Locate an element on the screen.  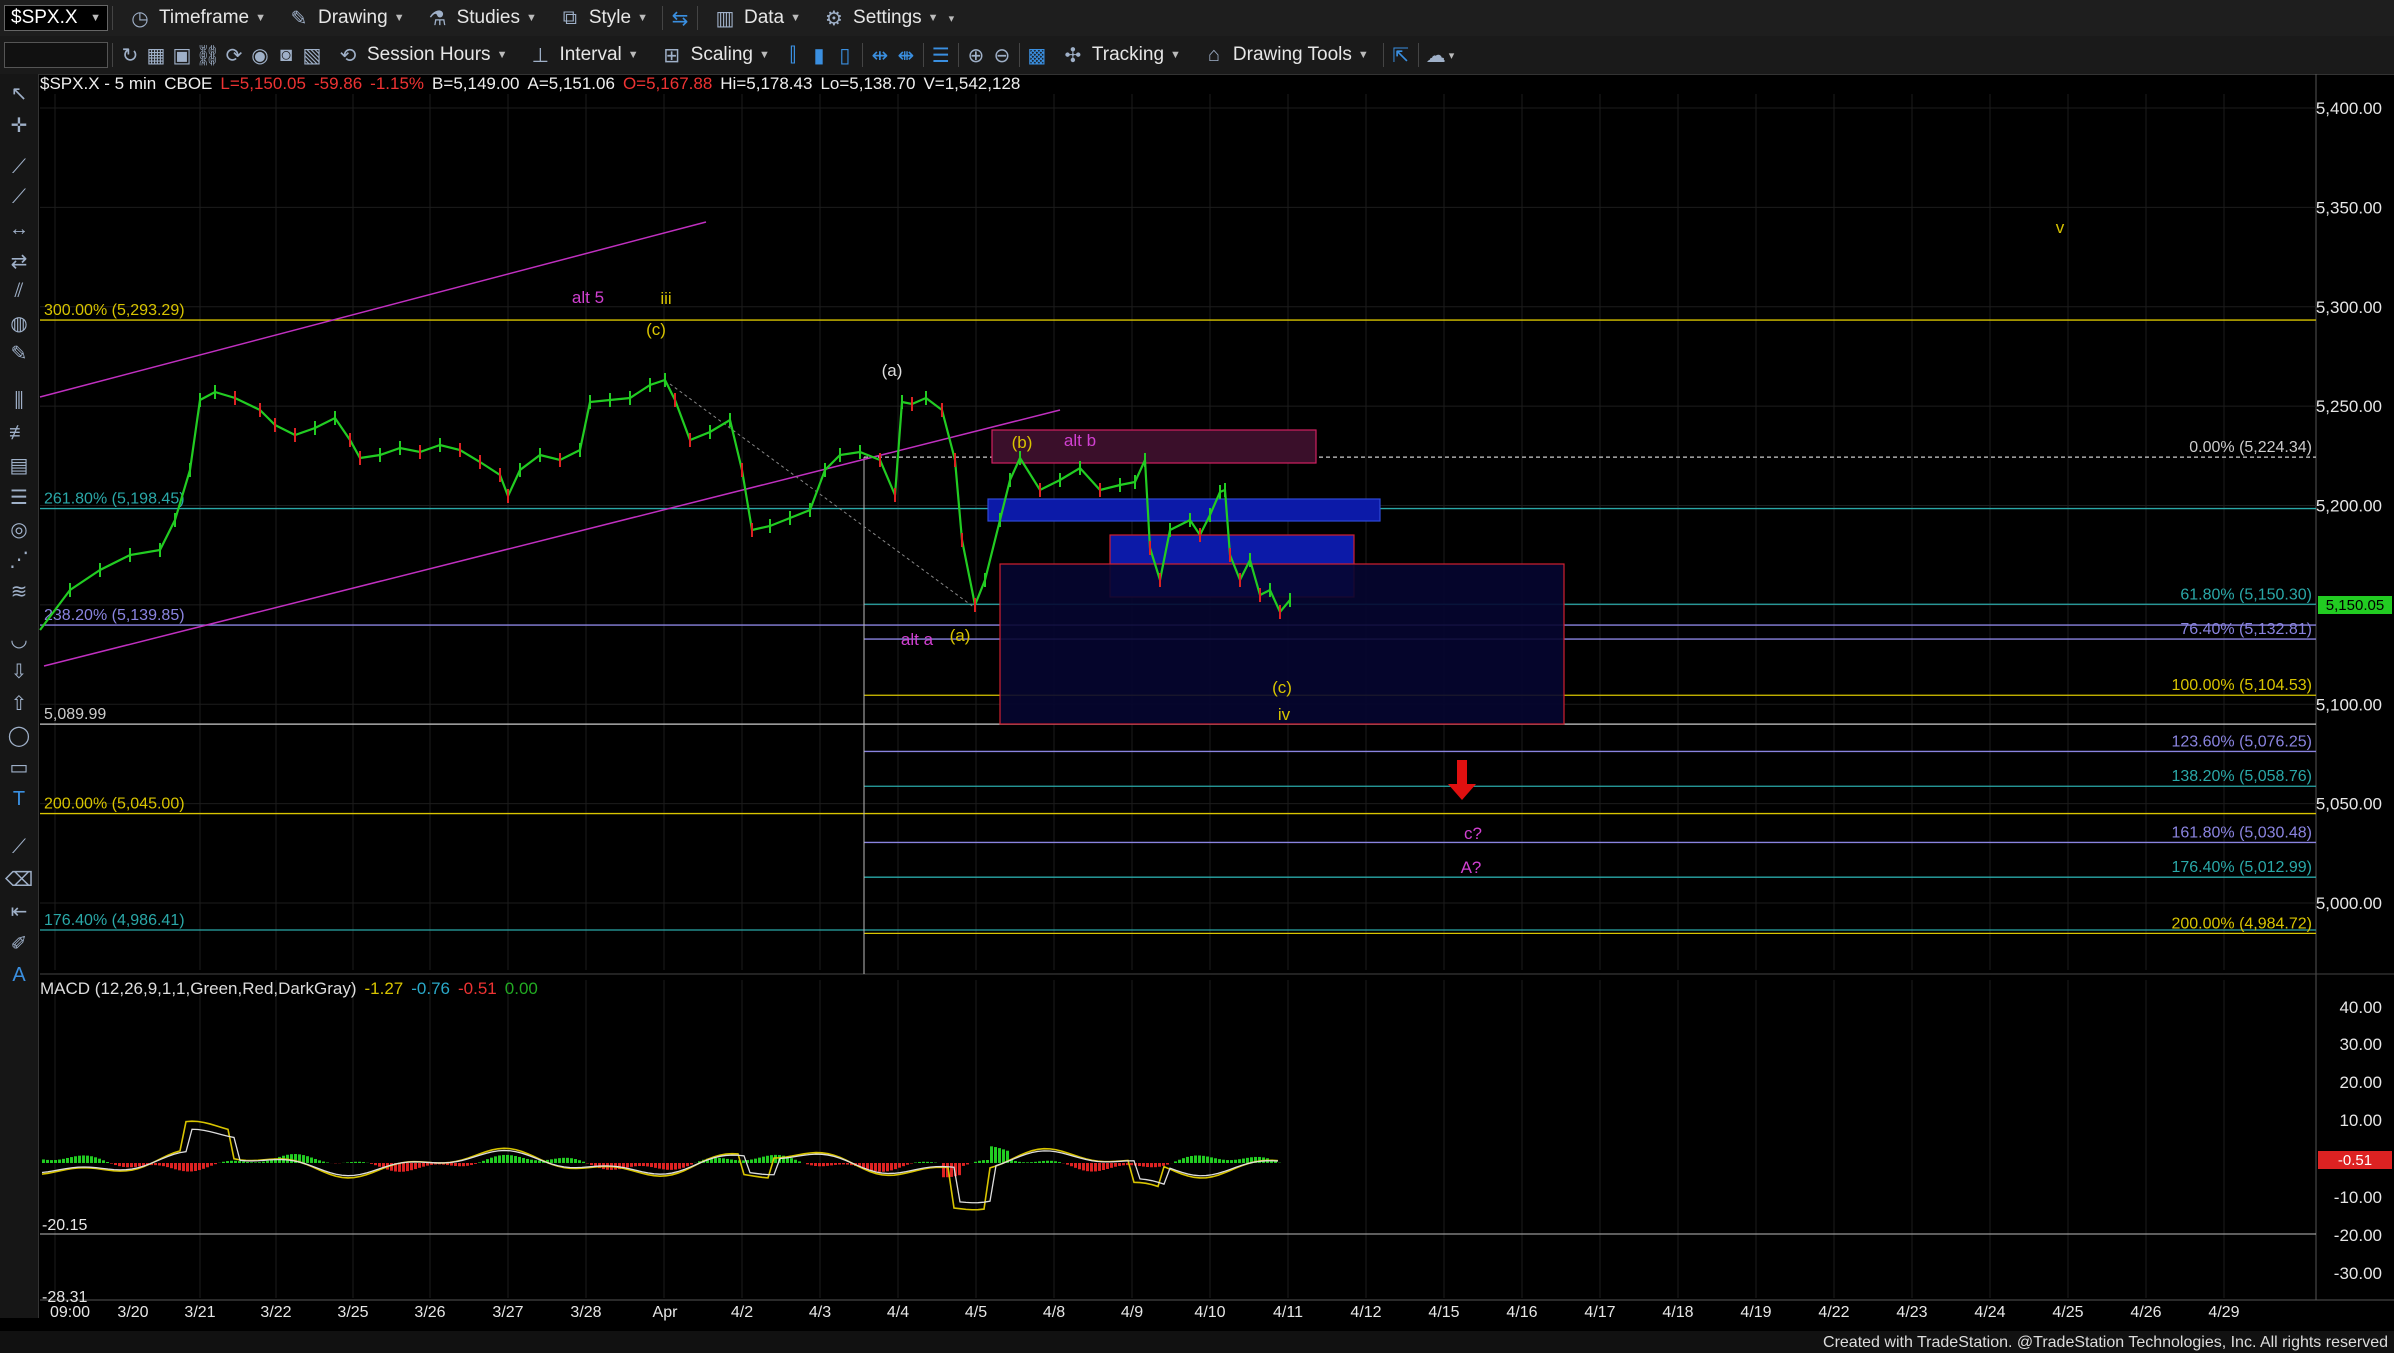
time-axis-label: 4/8 is located at coordinates (1054, 1312).